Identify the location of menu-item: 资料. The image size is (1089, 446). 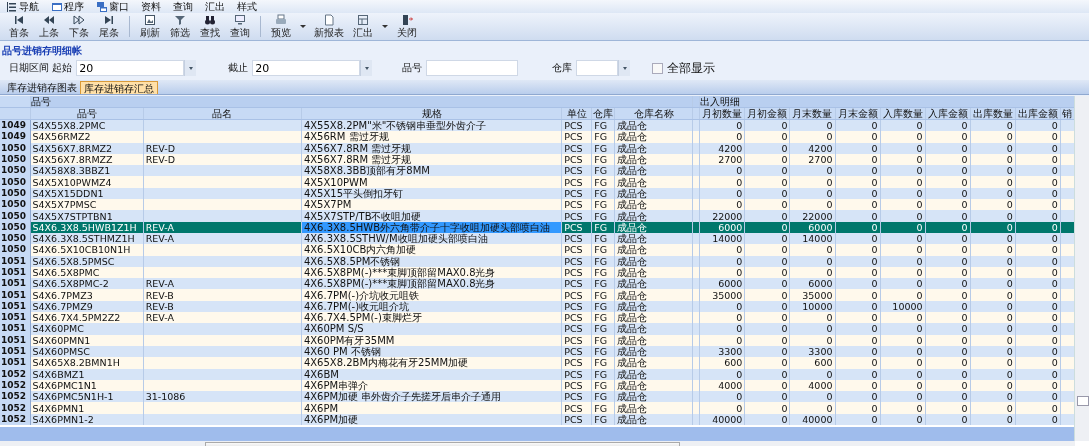
(151, 7).